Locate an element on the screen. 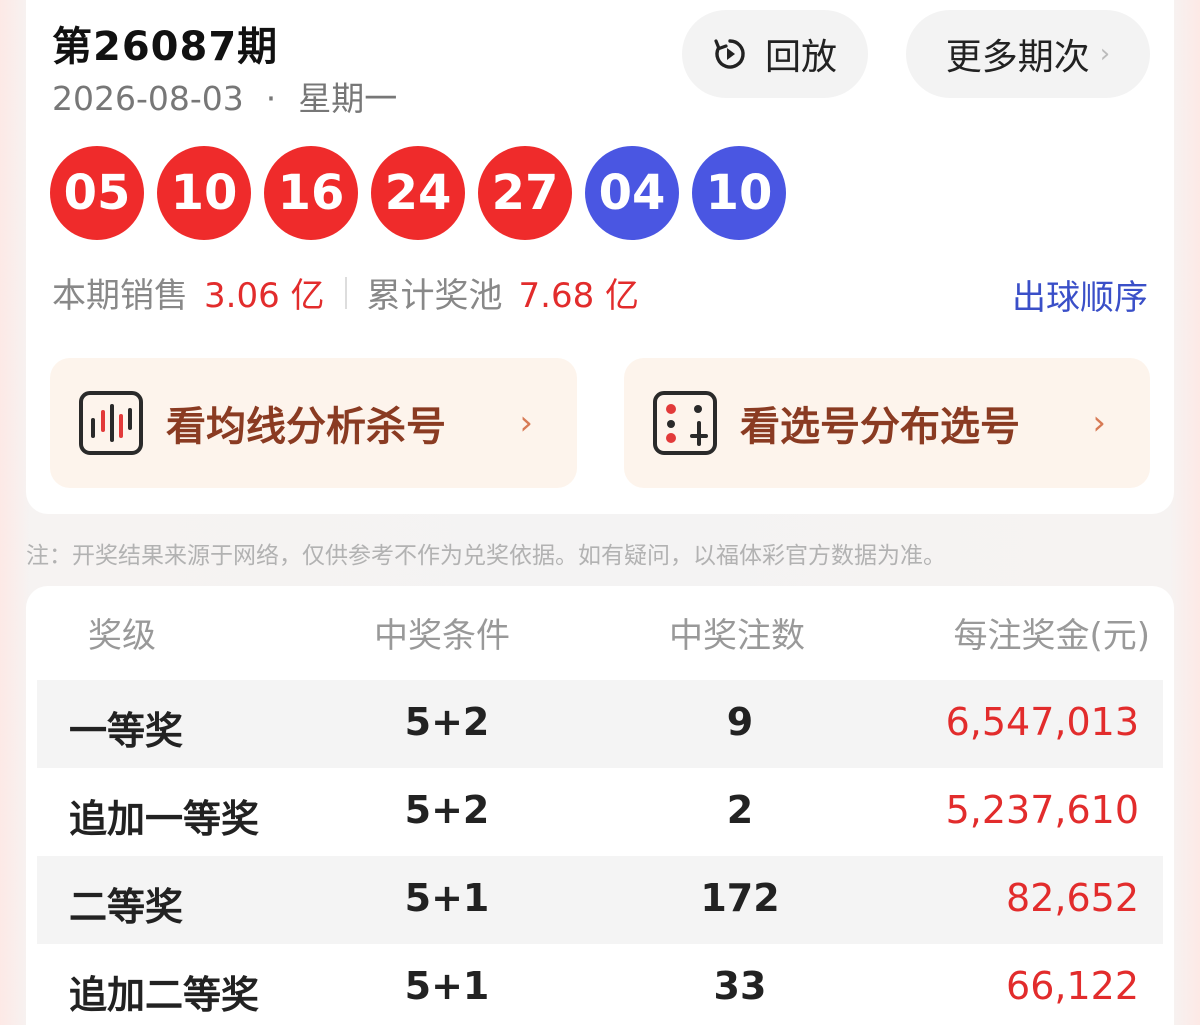  replay-icon is located at coordinates (729, 54).